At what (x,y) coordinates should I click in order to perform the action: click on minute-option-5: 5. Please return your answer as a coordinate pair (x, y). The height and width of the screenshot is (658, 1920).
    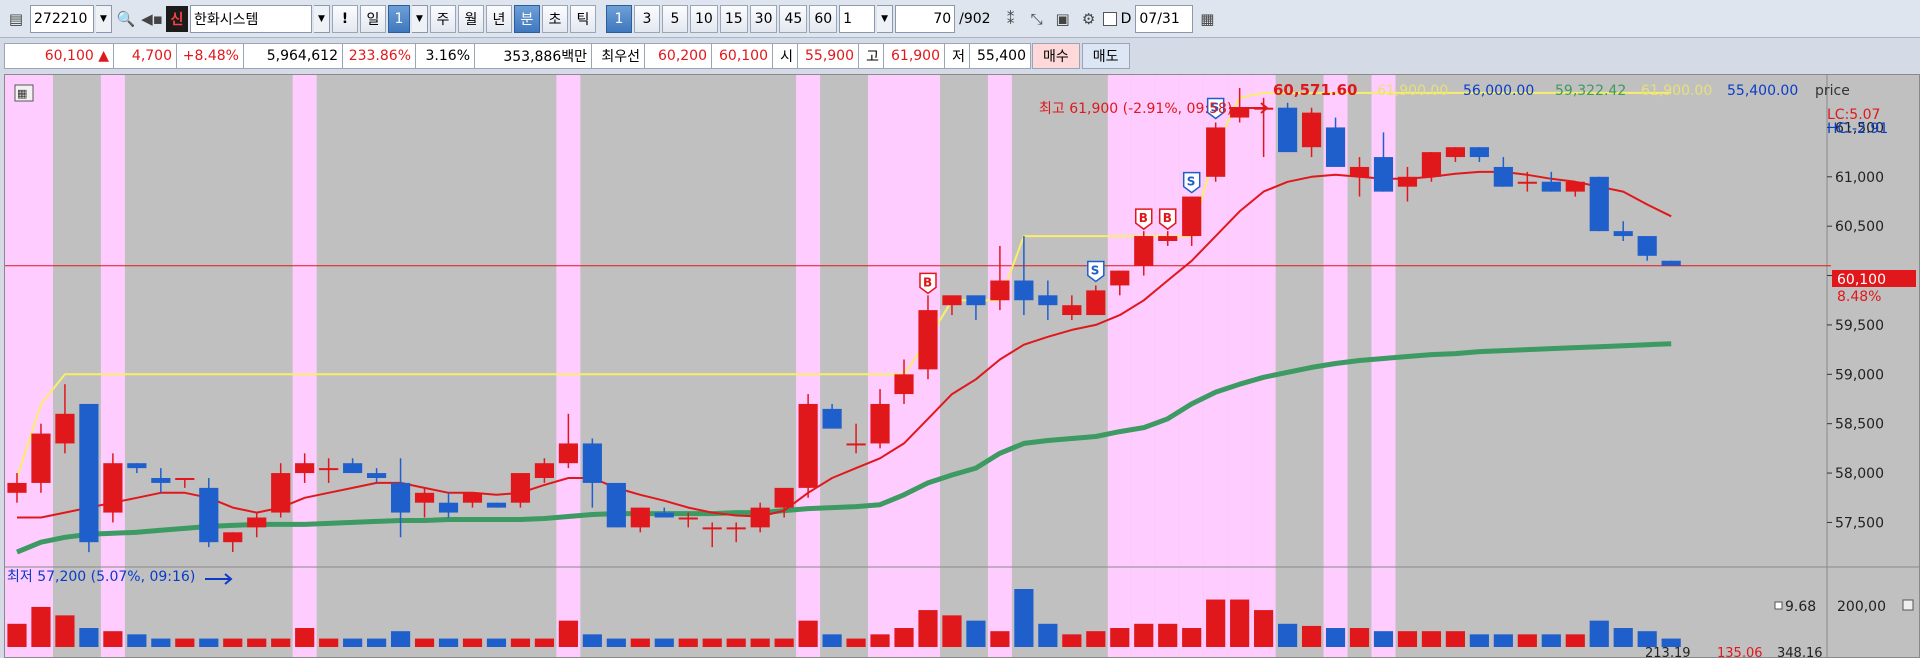
    Looking at the image, I should click on (675, 18).